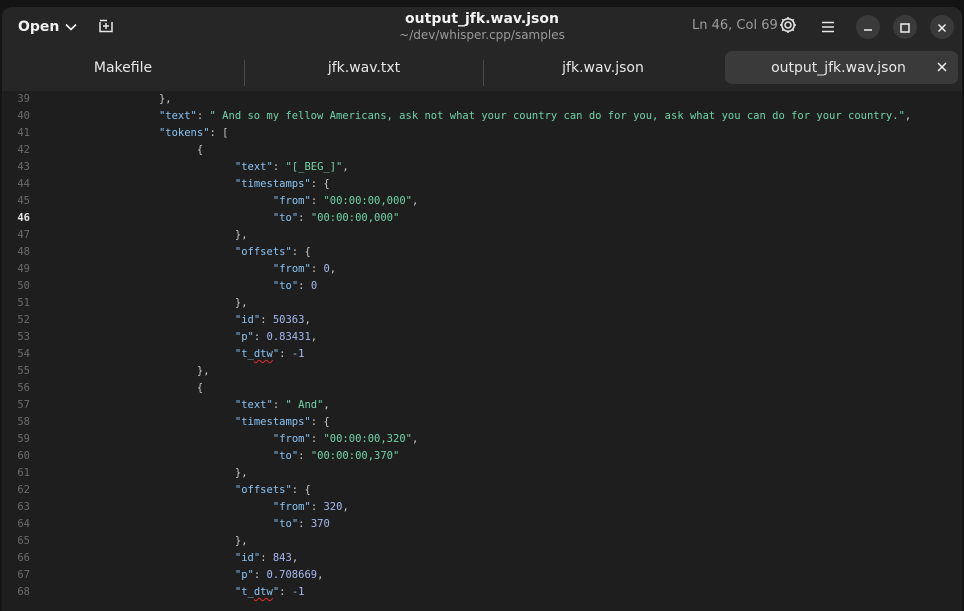 The height and width of the screenshot is (611, 964). What do you see at coordinates (942, 68) in the screenshot?
I see `tab-close-button` at bounding box center [942, 68].